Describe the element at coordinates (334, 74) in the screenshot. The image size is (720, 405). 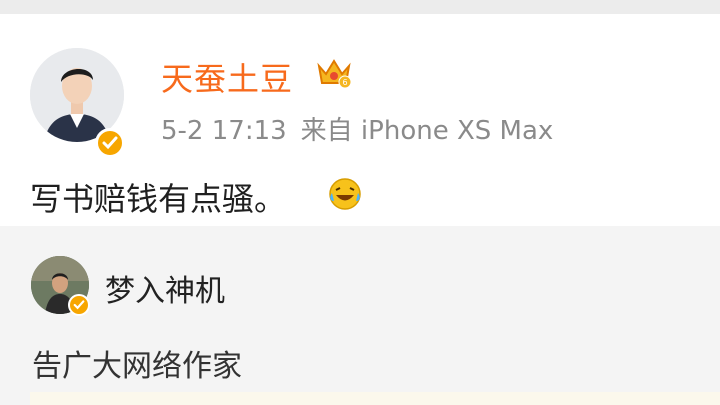
I see `crown-vip-icon: 6` at that location.